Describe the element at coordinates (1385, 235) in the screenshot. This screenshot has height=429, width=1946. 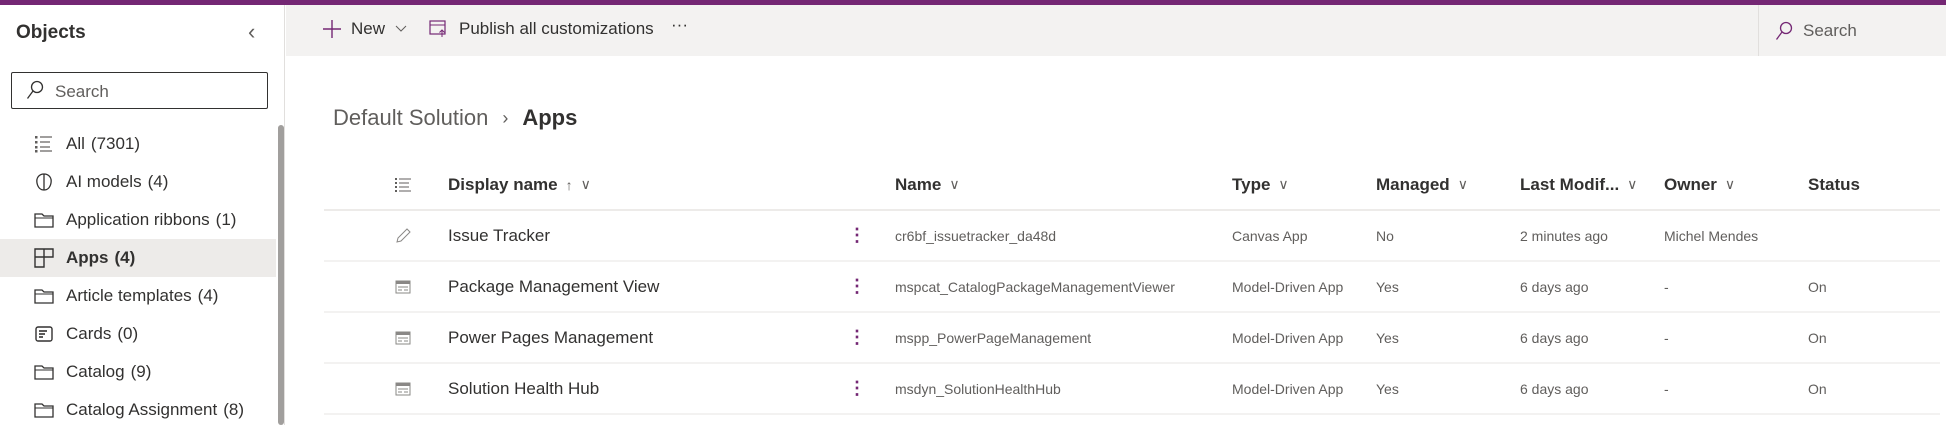
I see `cell-managed: No` at that location.